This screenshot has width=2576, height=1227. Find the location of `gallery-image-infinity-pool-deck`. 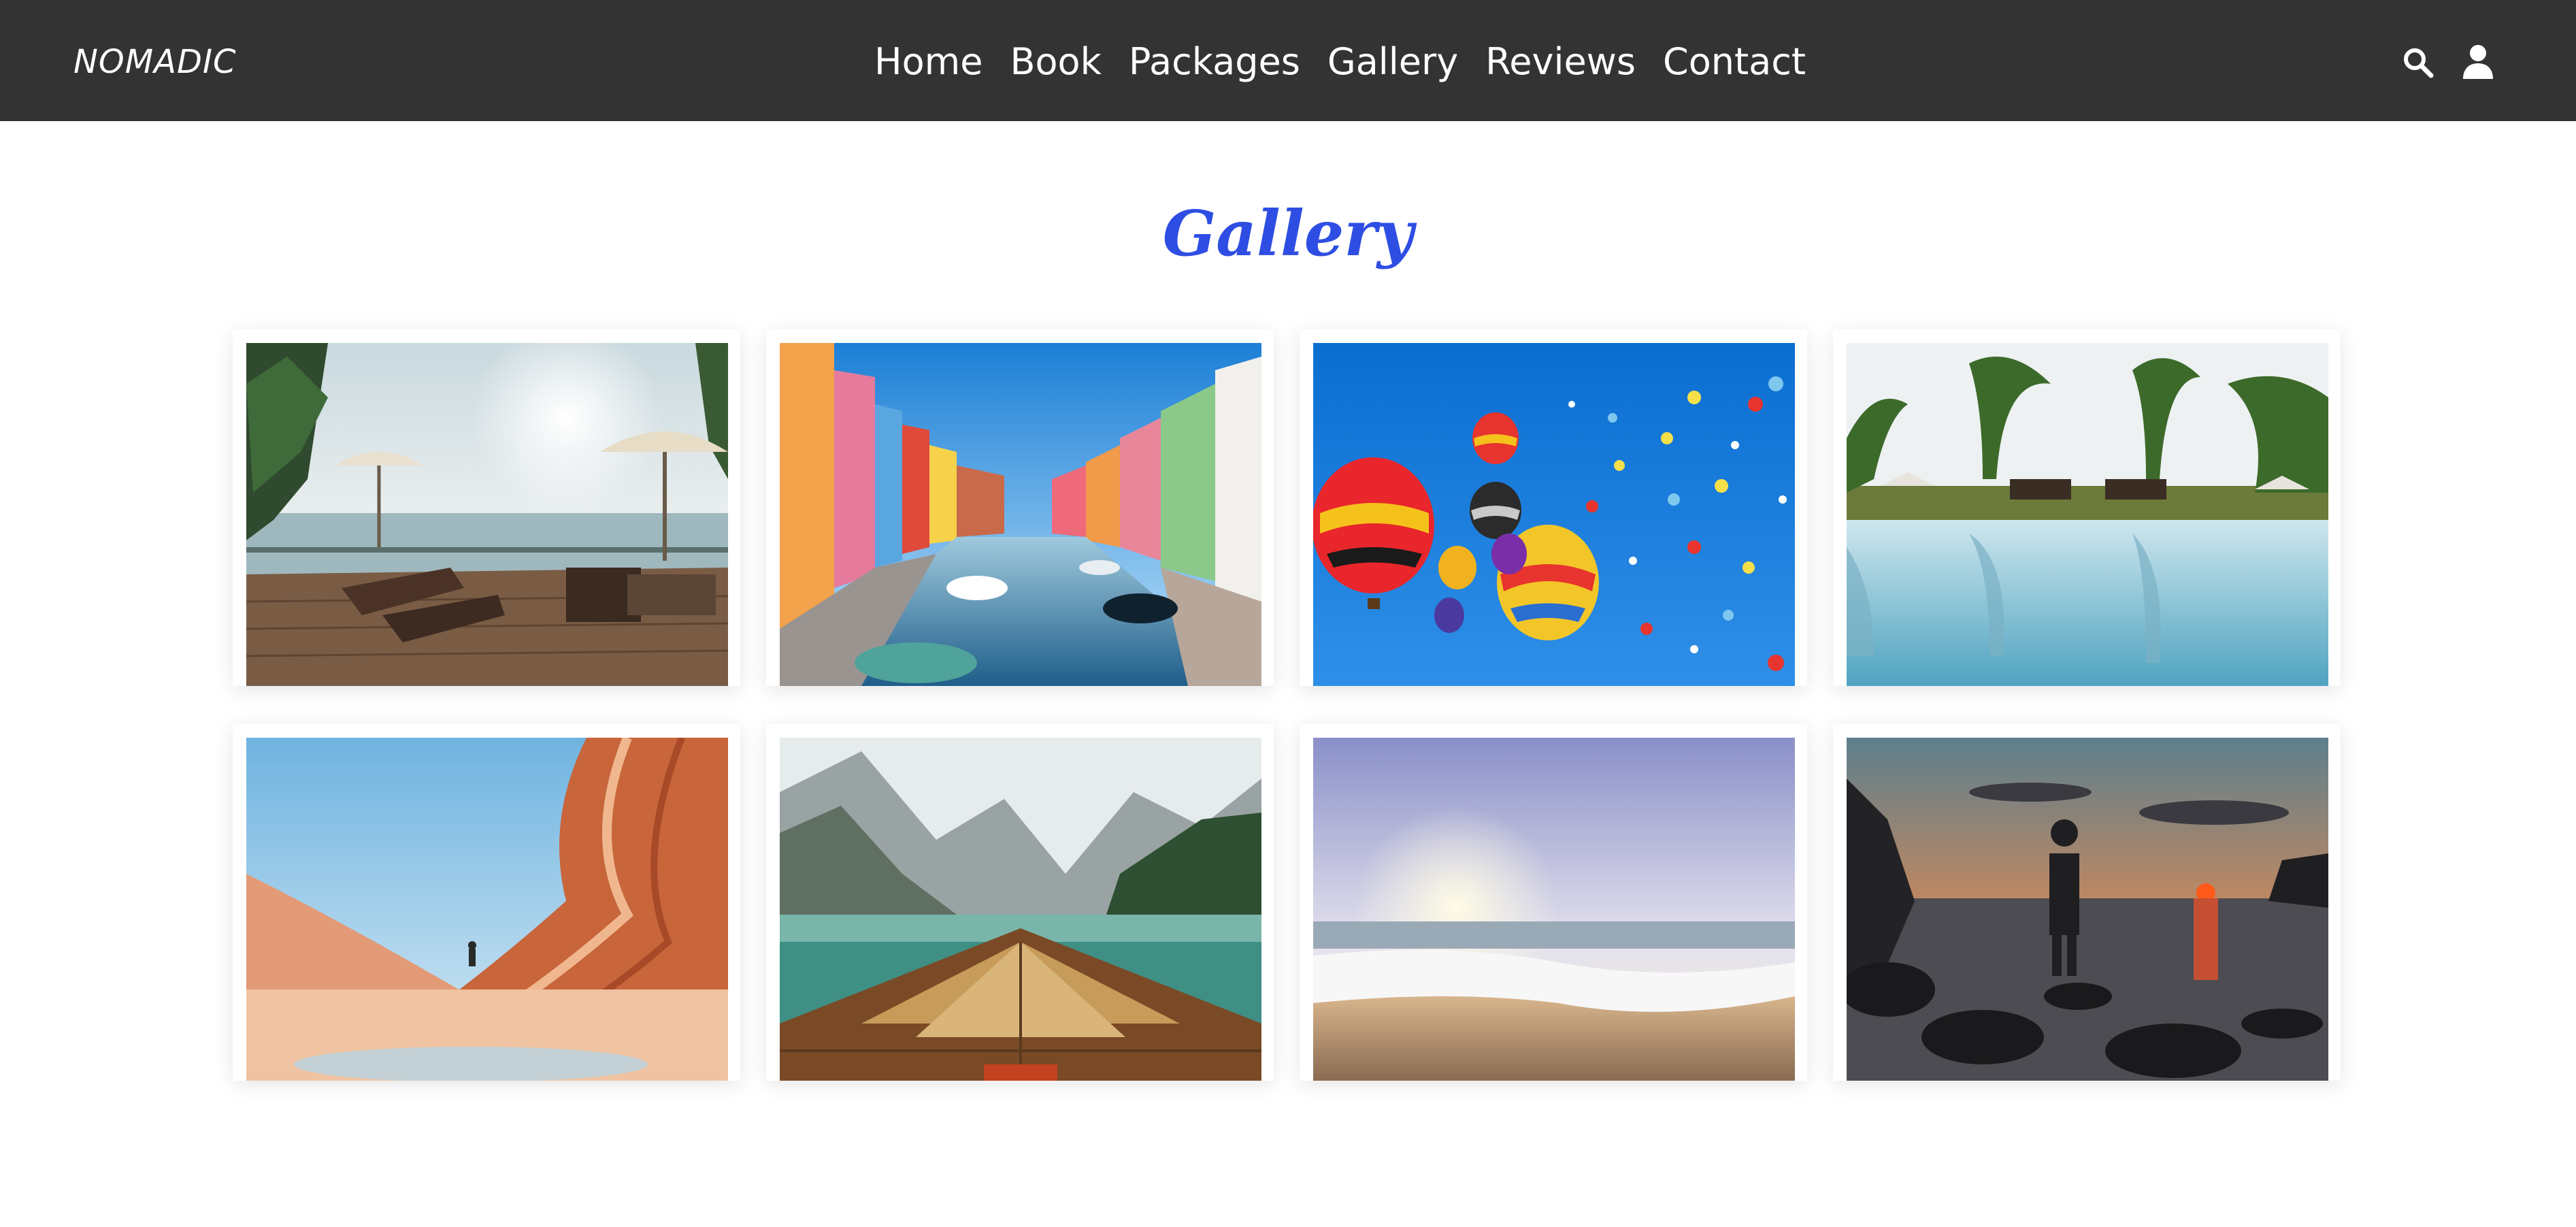

gallery-image-infinity-pool-deck is located at coordinates (487, 514).